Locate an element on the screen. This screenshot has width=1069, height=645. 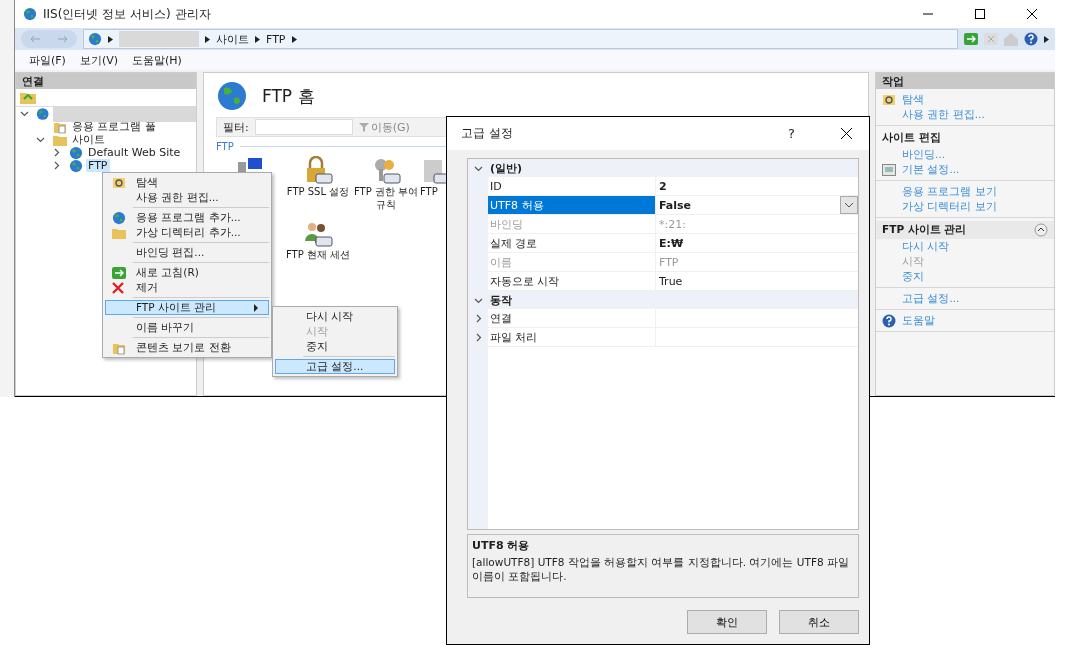
breadcrumb: FTP is located at coordinates (276, 39).